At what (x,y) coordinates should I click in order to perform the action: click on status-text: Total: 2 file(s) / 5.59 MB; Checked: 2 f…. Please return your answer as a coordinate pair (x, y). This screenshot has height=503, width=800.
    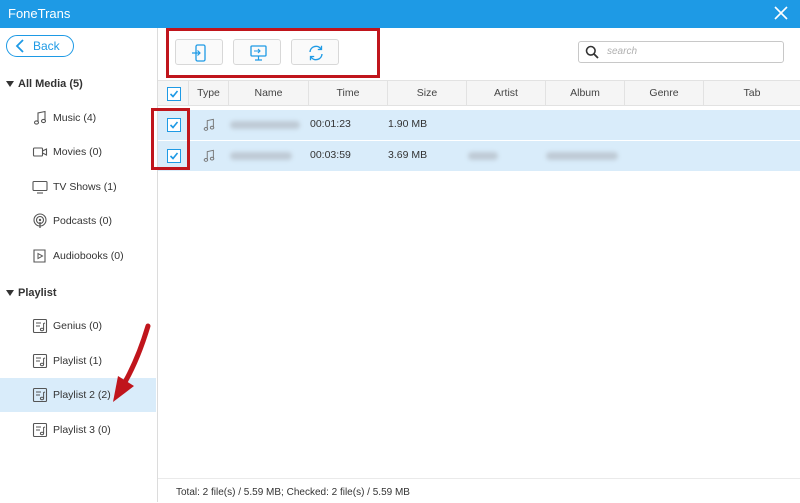
    Looking at the image, I should click on (293, 492).